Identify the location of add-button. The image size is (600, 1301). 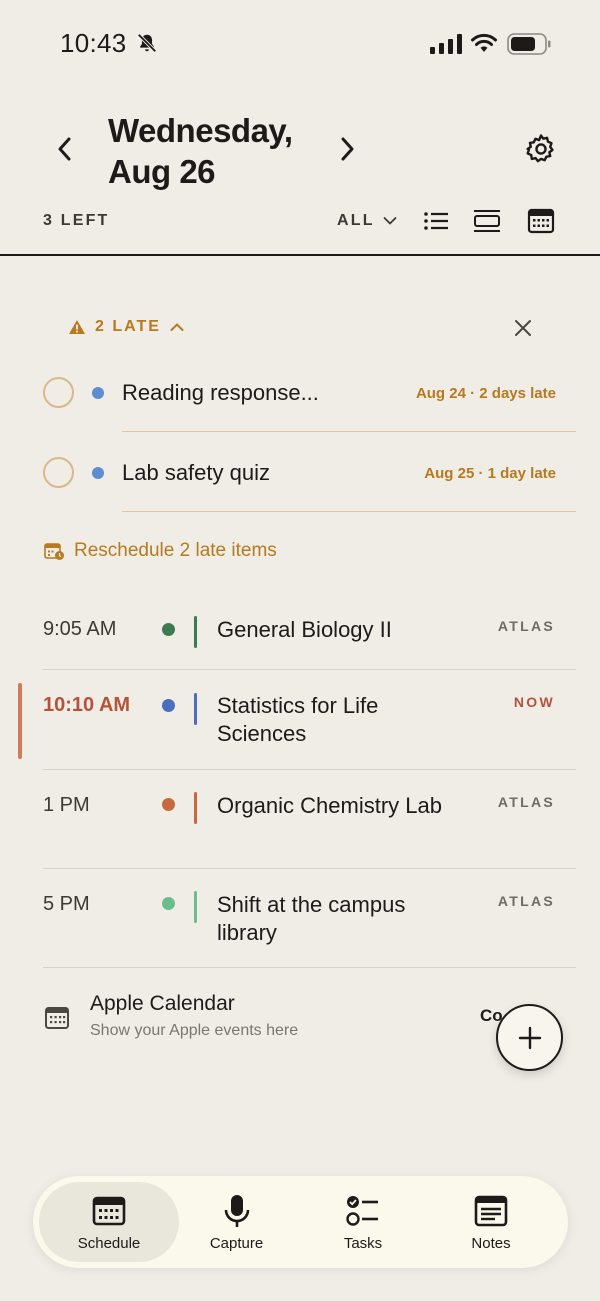
(529, 1037).